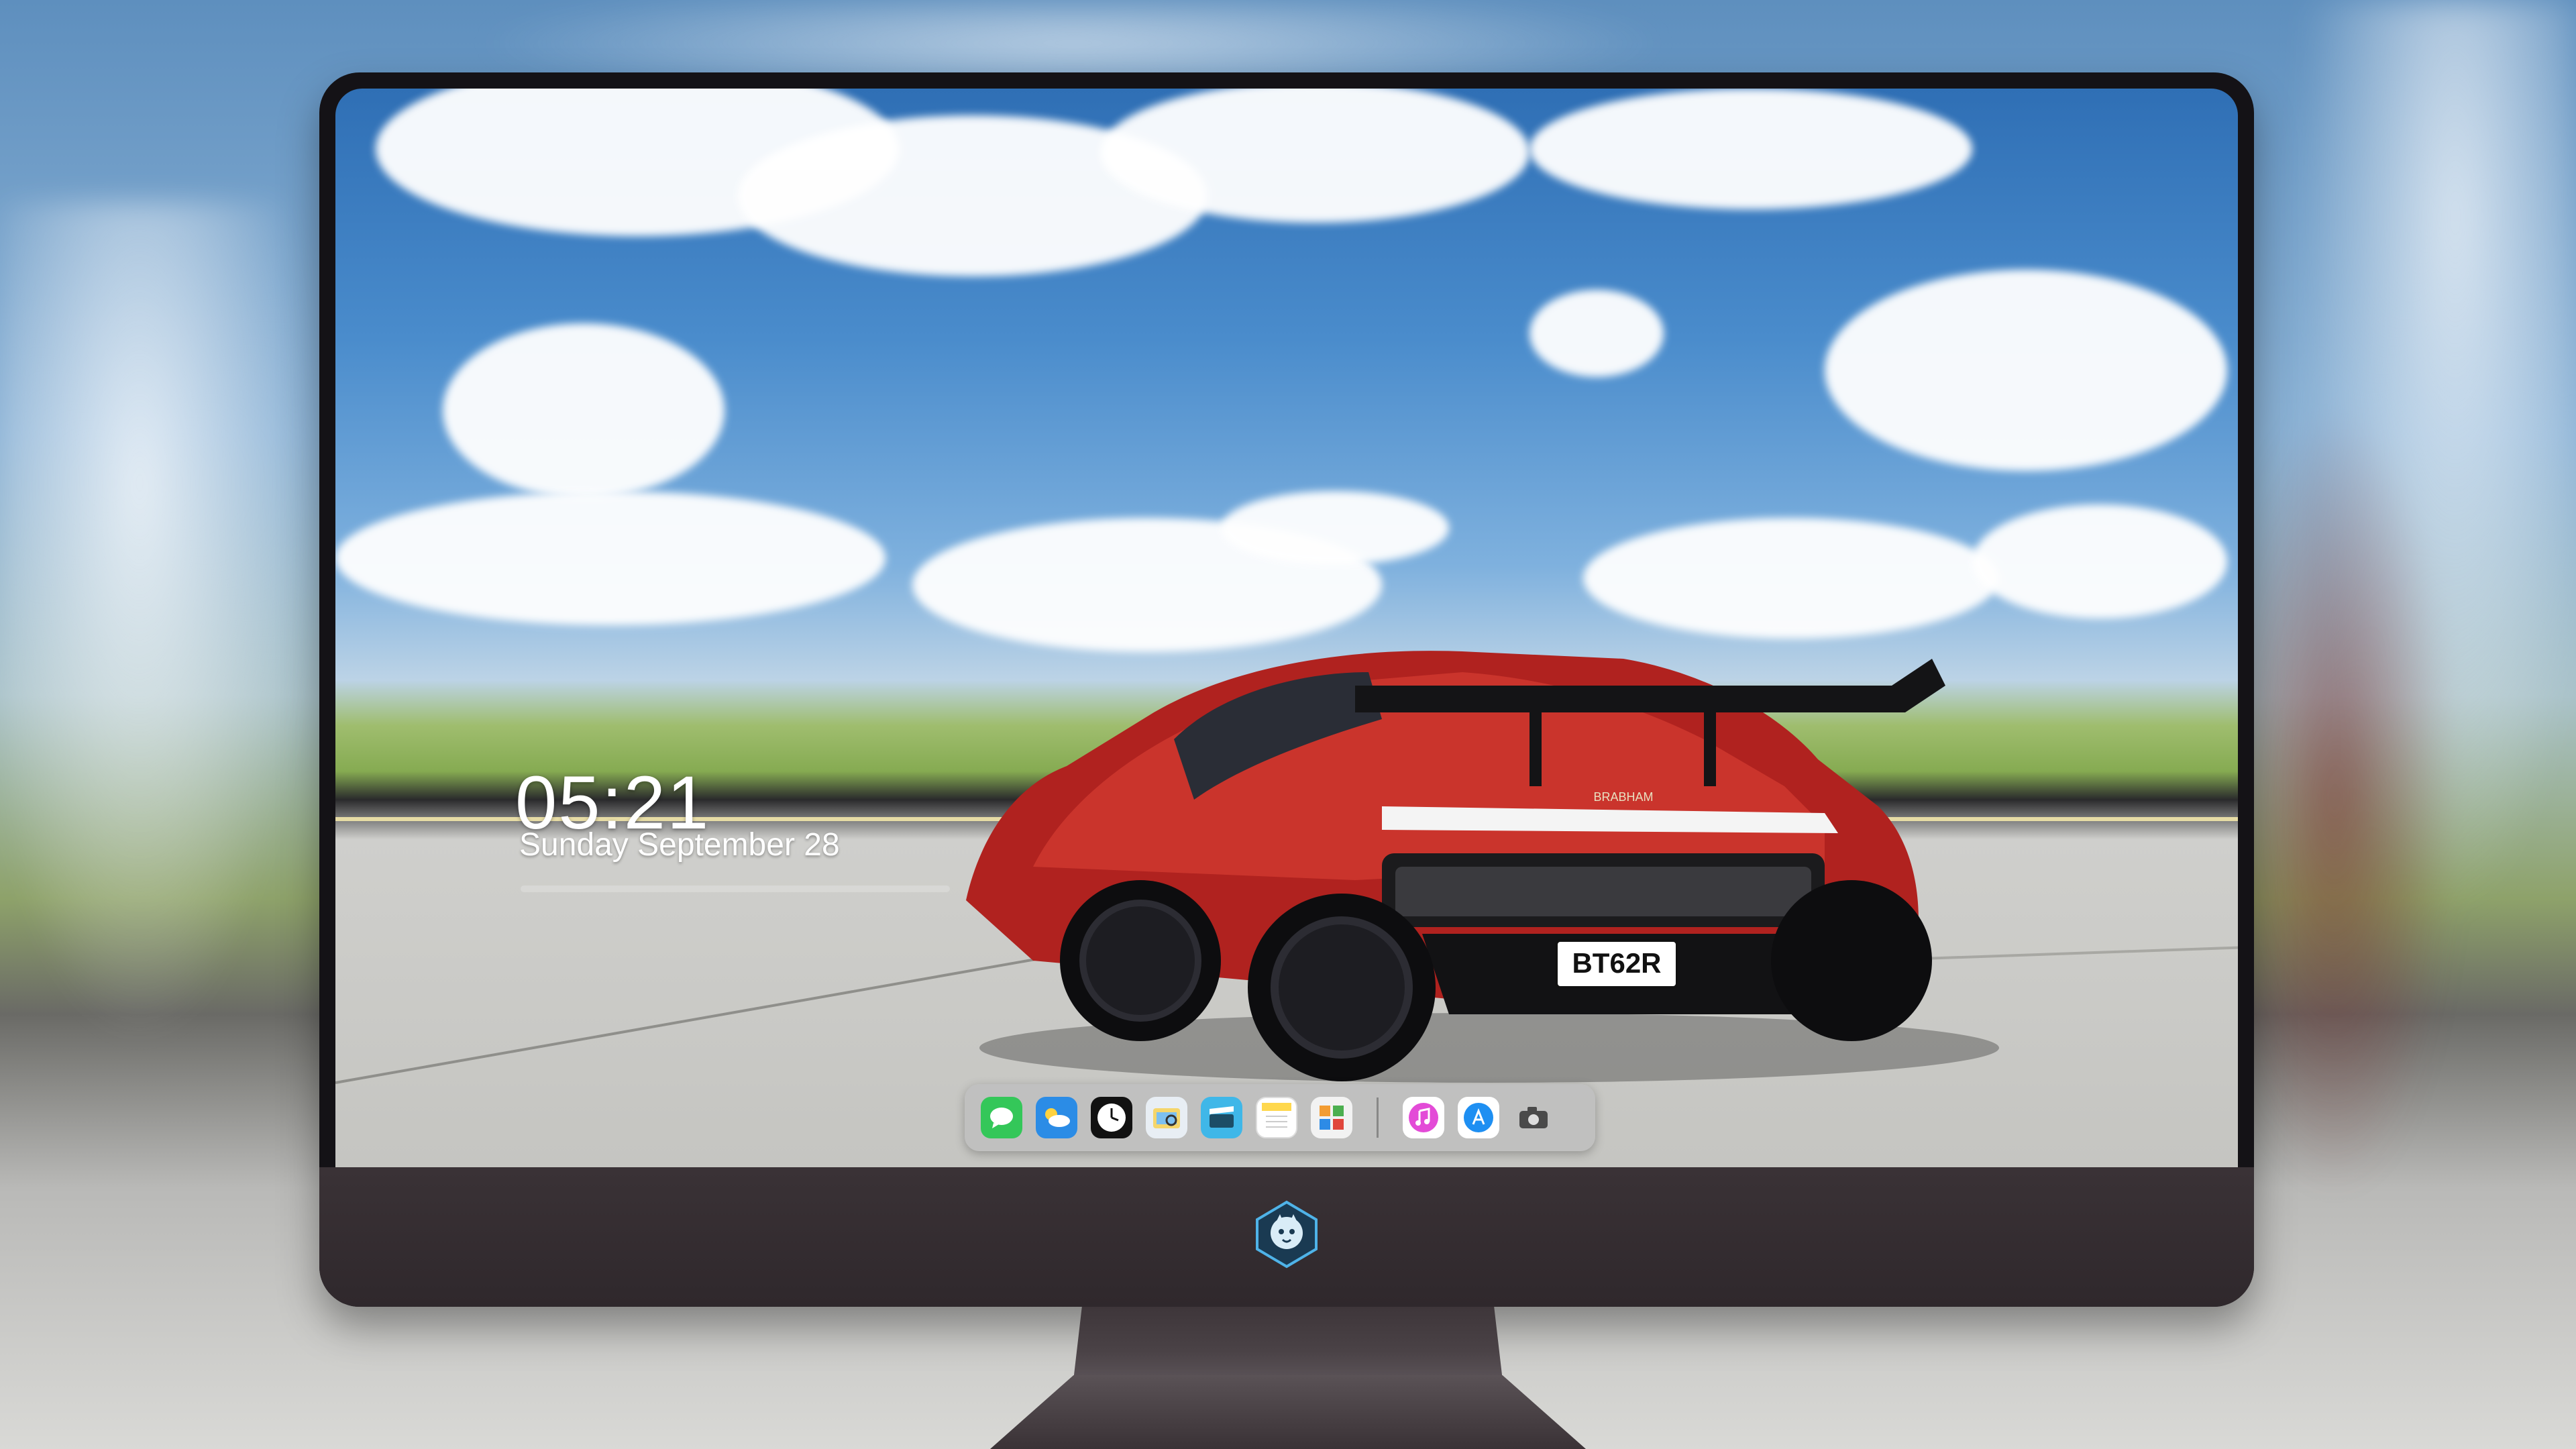 This screenshot has height=1449, width=2576. I want to click on music-icon, so click(1423, 1117).